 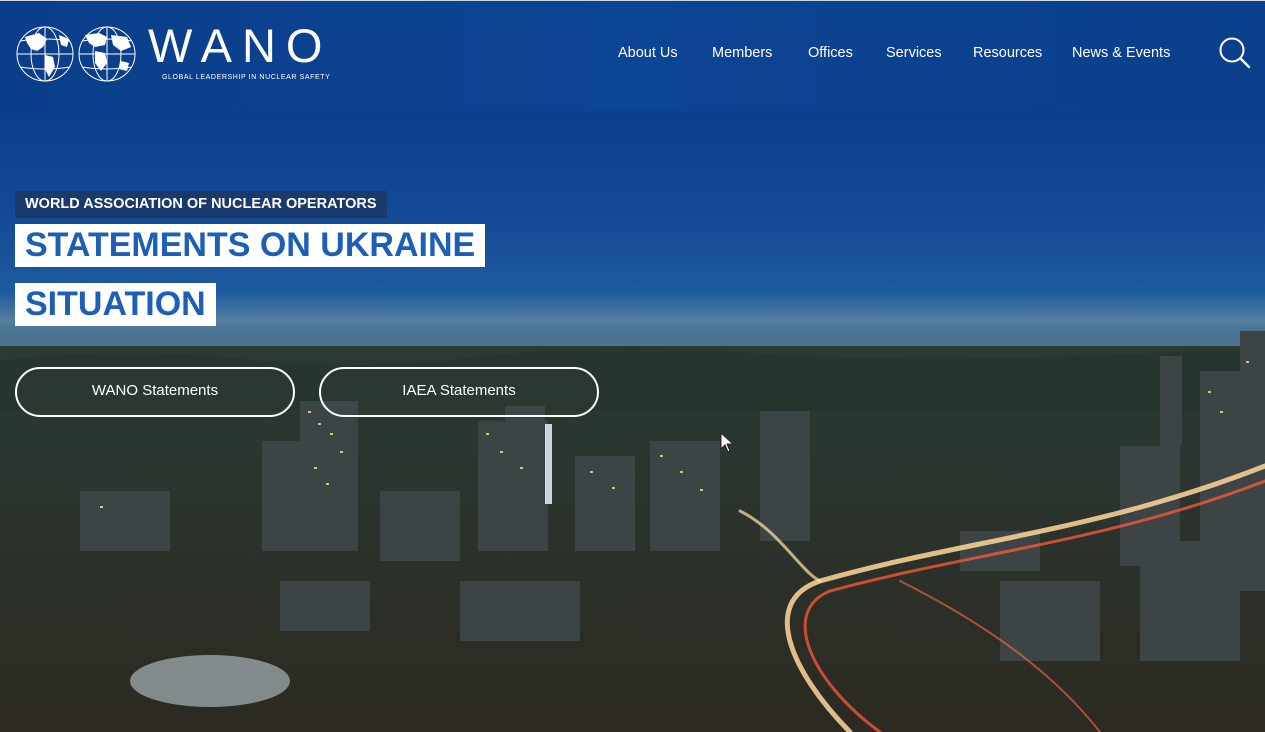 I want to click on wano-statements-button: WANO Statements, so click(x=155, y=392).